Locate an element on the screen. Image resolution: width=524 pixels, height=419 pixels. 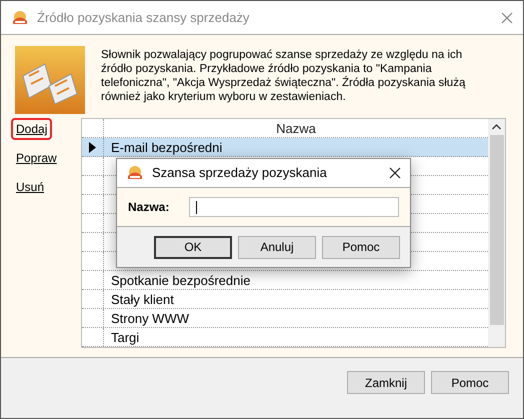
table-row: Strony WWW is located at coordinates (285, 318).